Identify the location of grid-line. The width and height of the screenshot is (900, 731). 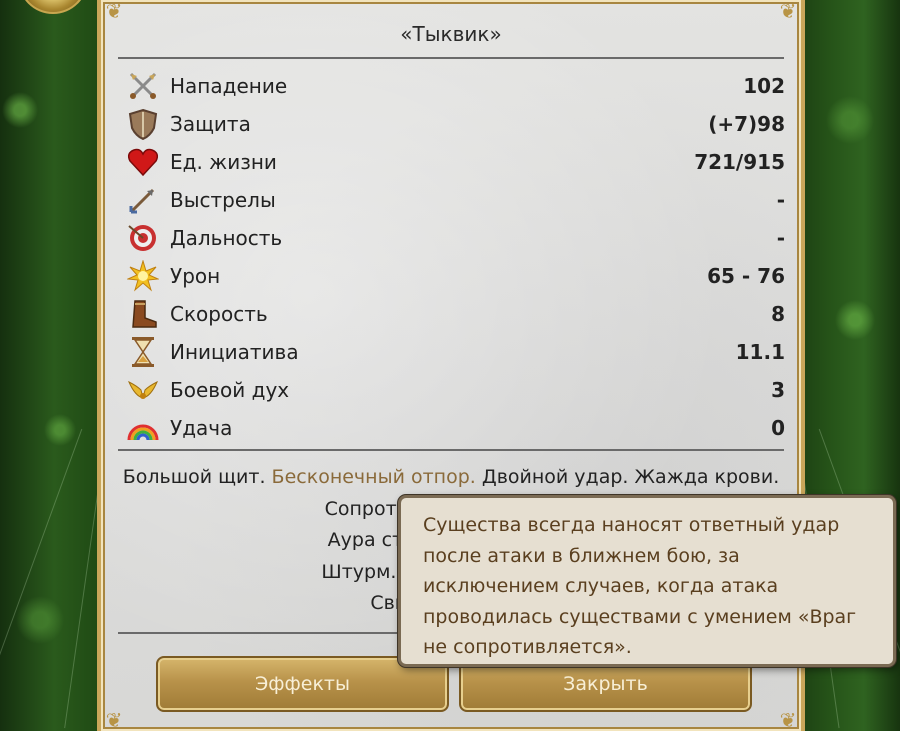
(41, 570).